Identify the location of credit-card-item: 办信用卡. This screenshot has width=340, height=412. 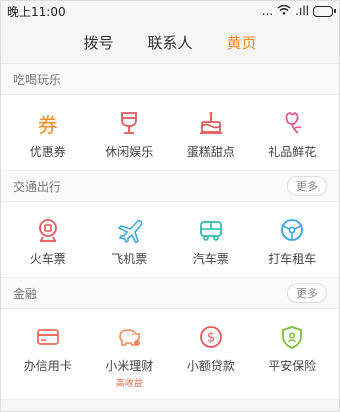
(48, 356).